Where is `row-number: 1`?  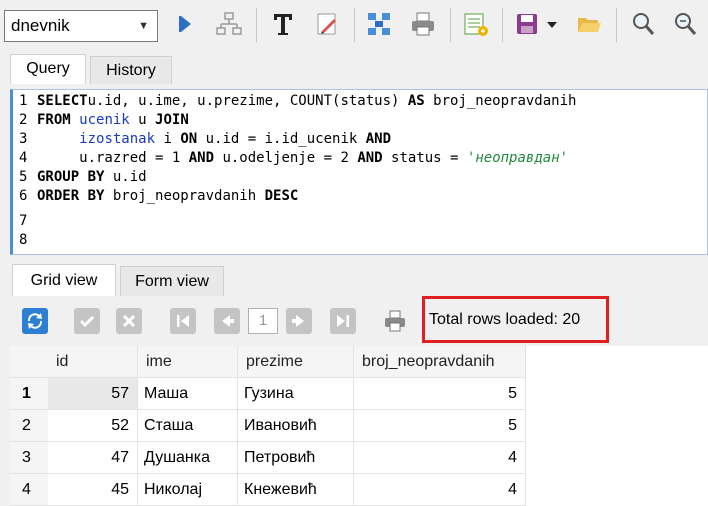 row-number: 1 is located at coordinates (29, 394).